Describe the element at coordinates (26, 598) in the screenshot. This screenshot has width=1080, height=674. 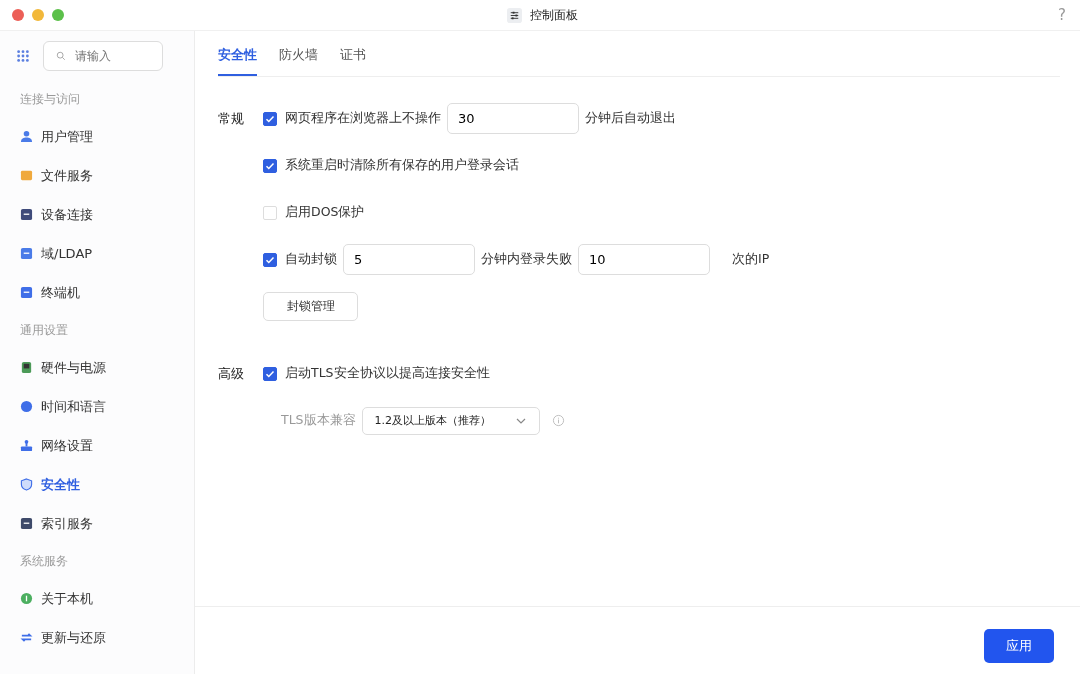
I see `info-icon` at that location.